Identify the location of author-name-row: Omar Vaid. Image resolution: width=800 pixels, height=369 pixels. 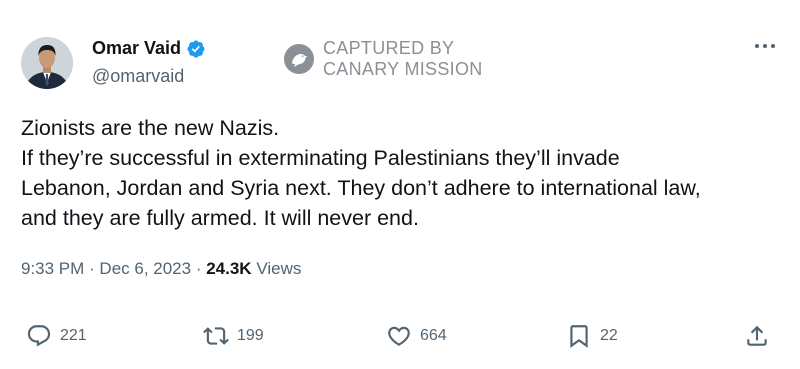
(149, 48).